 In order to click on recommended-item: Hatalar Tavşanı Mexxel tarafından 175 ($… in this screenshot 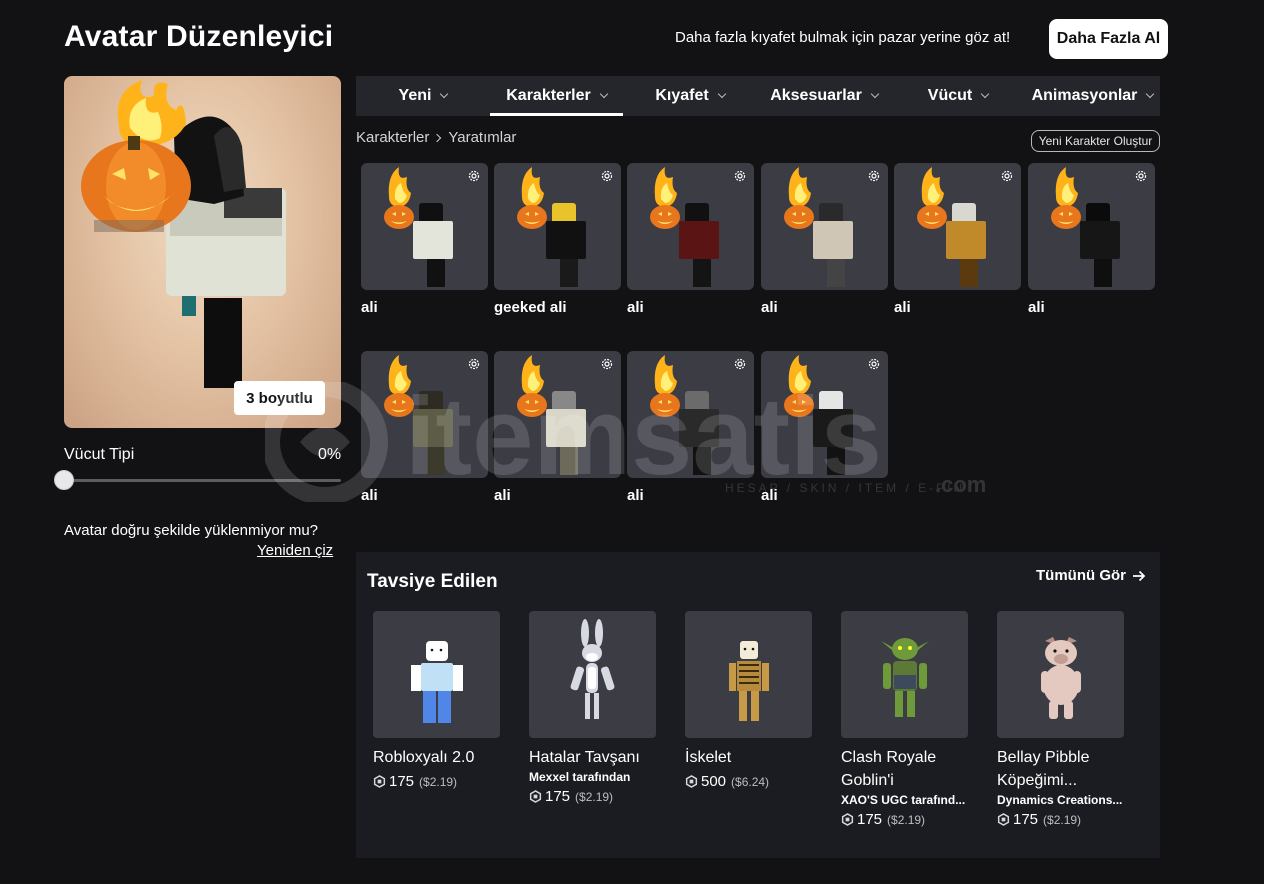, I will do `click(592, 708)`.